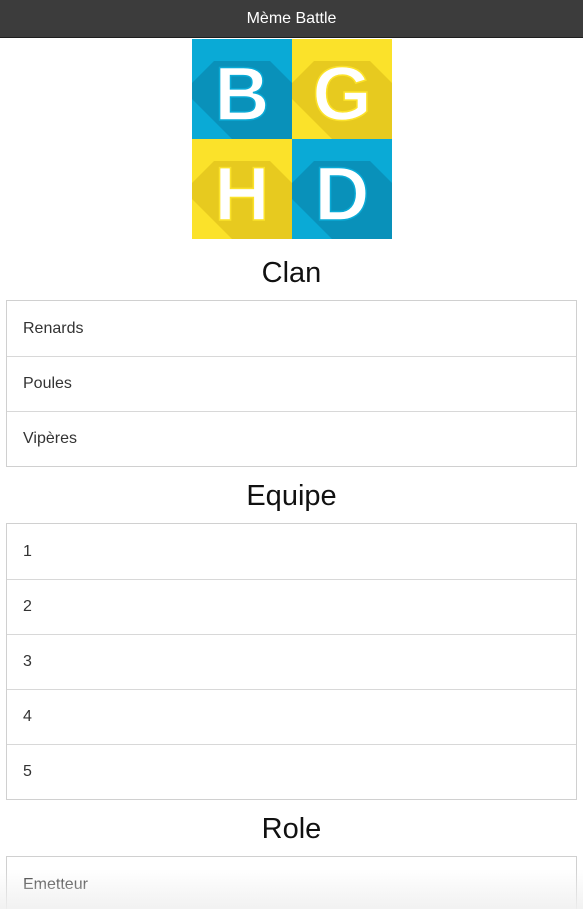  I want to click on list-item-label: Renards, so click(53, 328).